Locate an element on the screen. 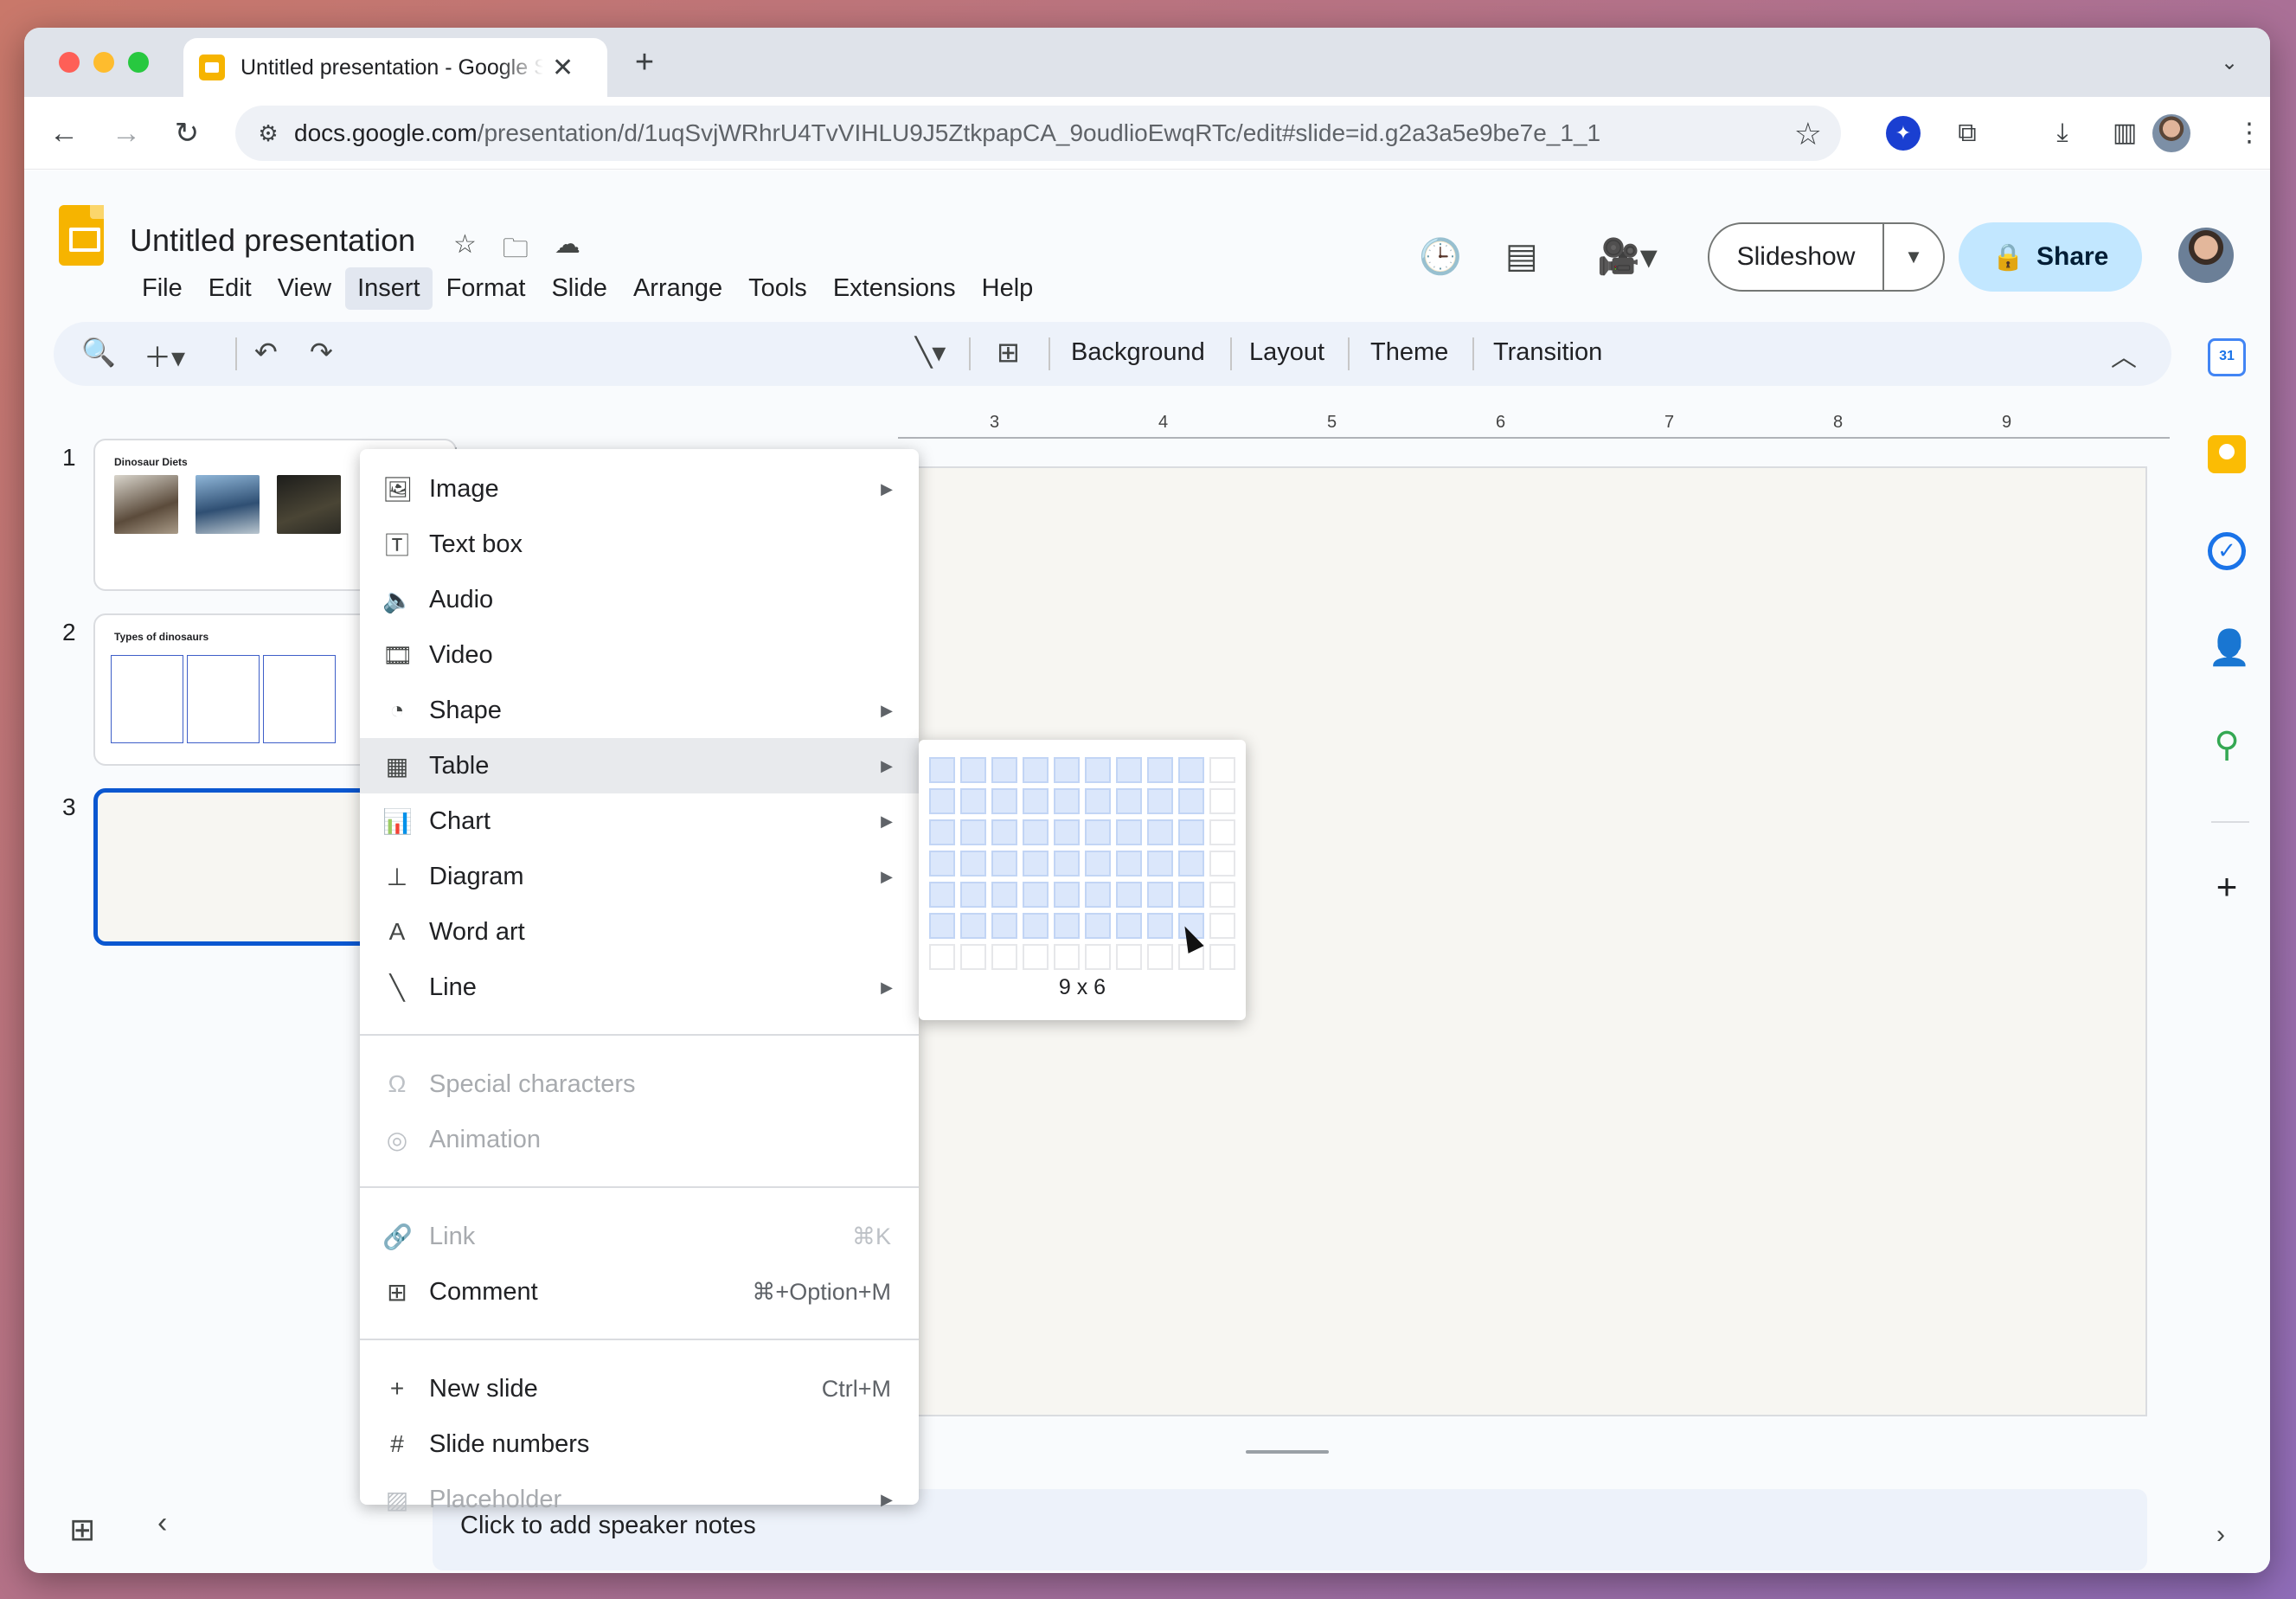  redo-icon: ↷ is located at coordinates (322, 352).